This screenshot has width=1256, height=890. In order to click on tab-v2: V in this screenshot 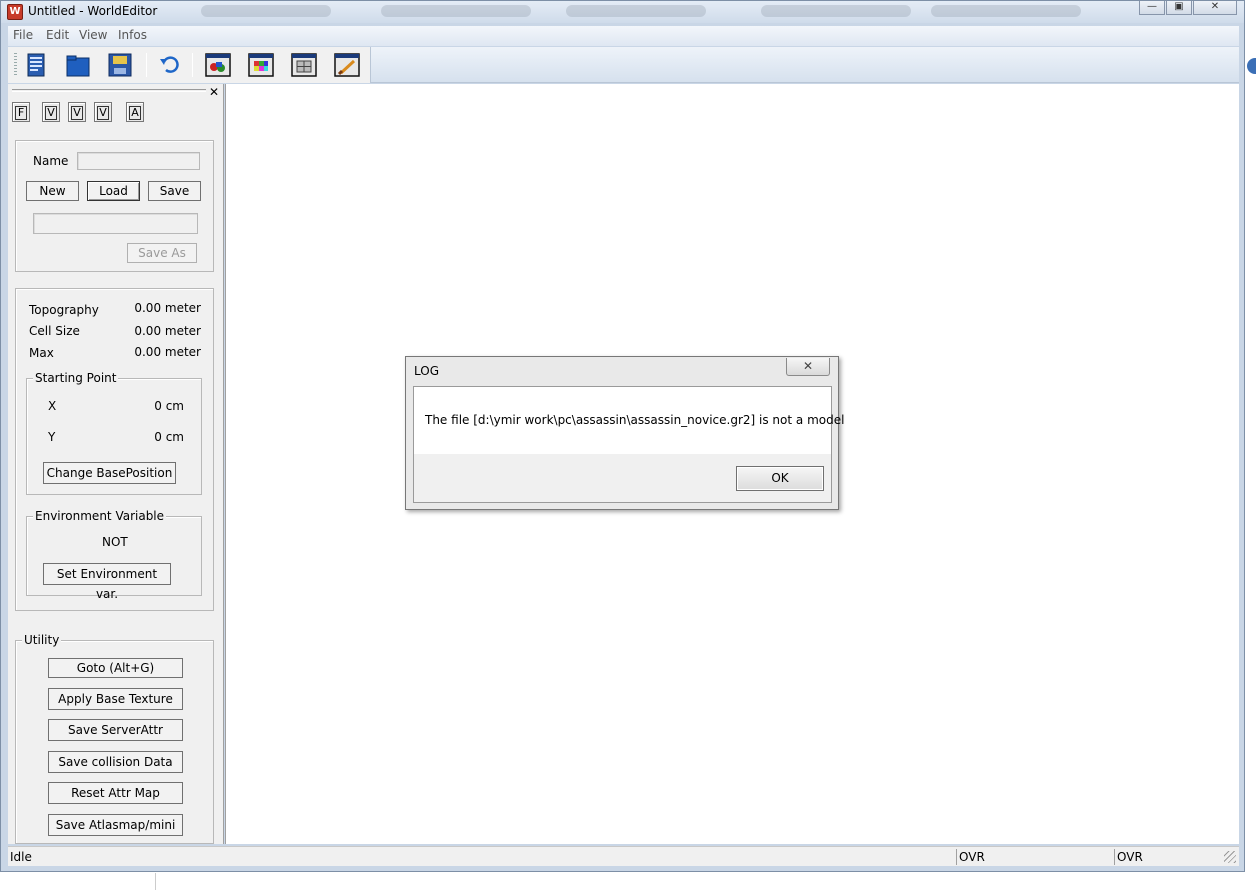, I will do `click(77, 112)`.